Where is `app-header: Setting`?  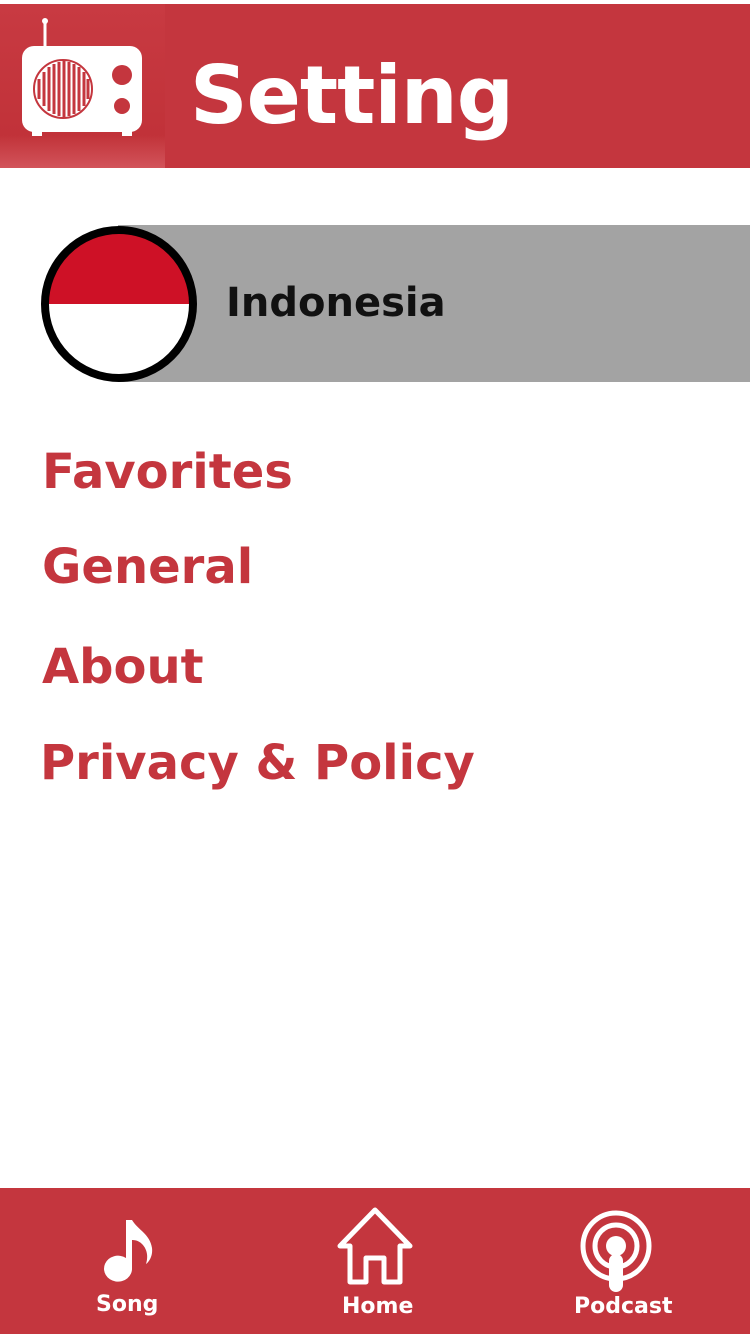
app-header: Setting is located at coordinates (375, 86).